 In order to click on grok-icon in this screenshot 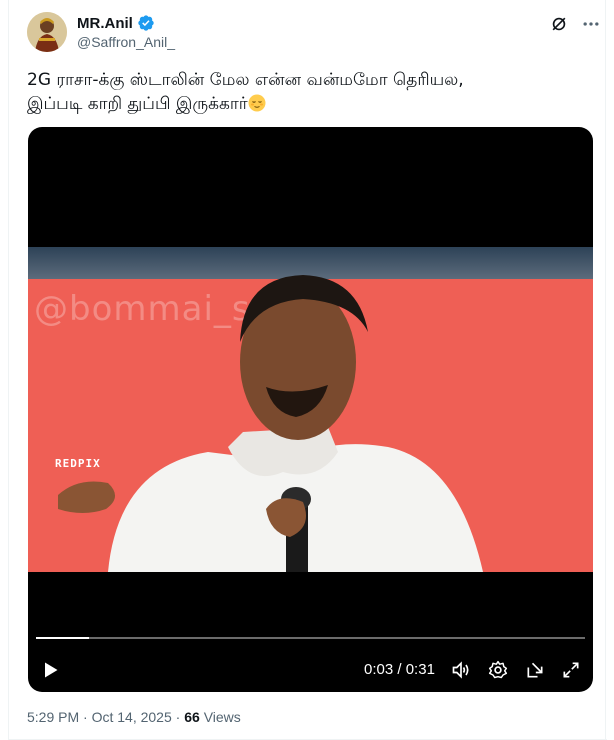, I will do `click(559, 24)`.